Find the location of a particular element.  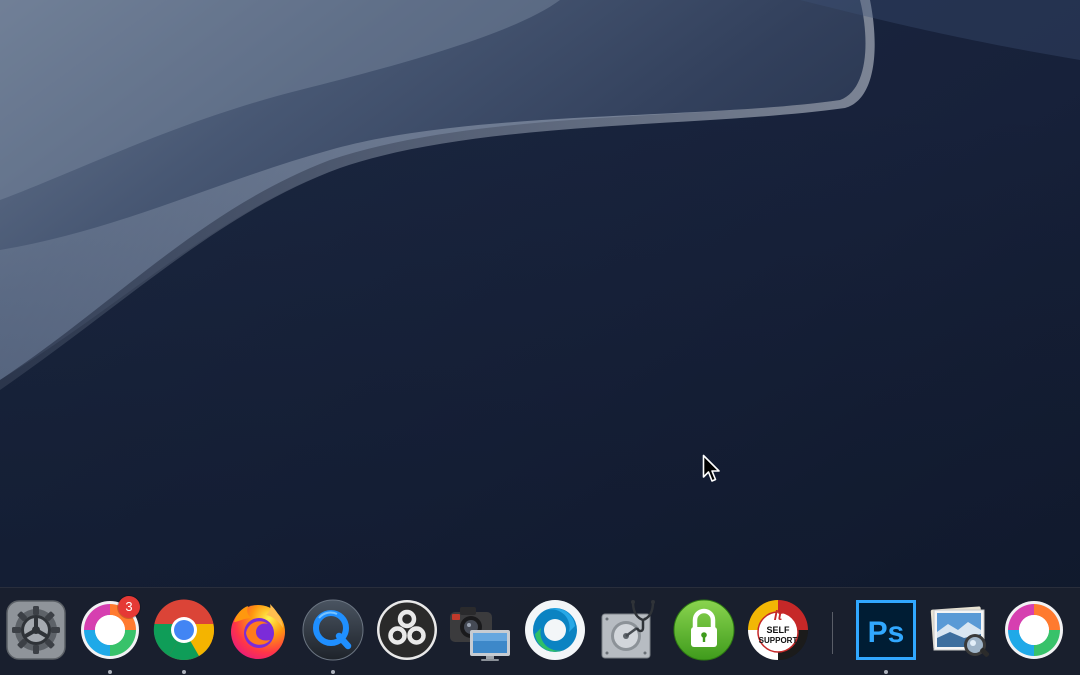

dock-item-disk-utility is located at coordinates (629, 630).